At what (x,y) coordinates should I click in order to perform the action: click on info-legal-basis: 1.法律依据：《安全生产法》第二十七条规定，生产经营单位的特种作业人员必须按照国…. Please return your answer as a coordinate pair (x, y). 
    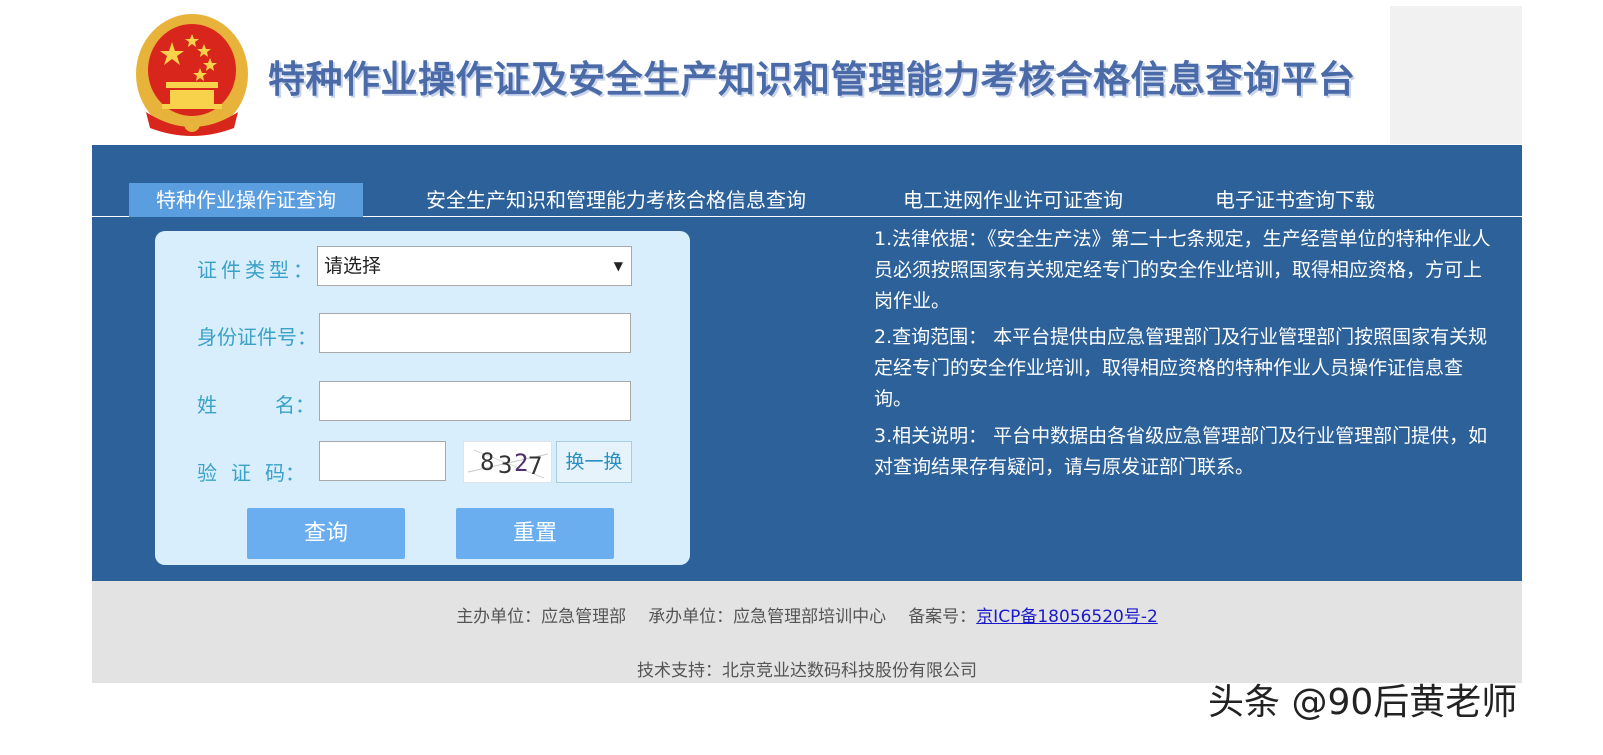
    Looking at the image, I should click on (1182, 270).